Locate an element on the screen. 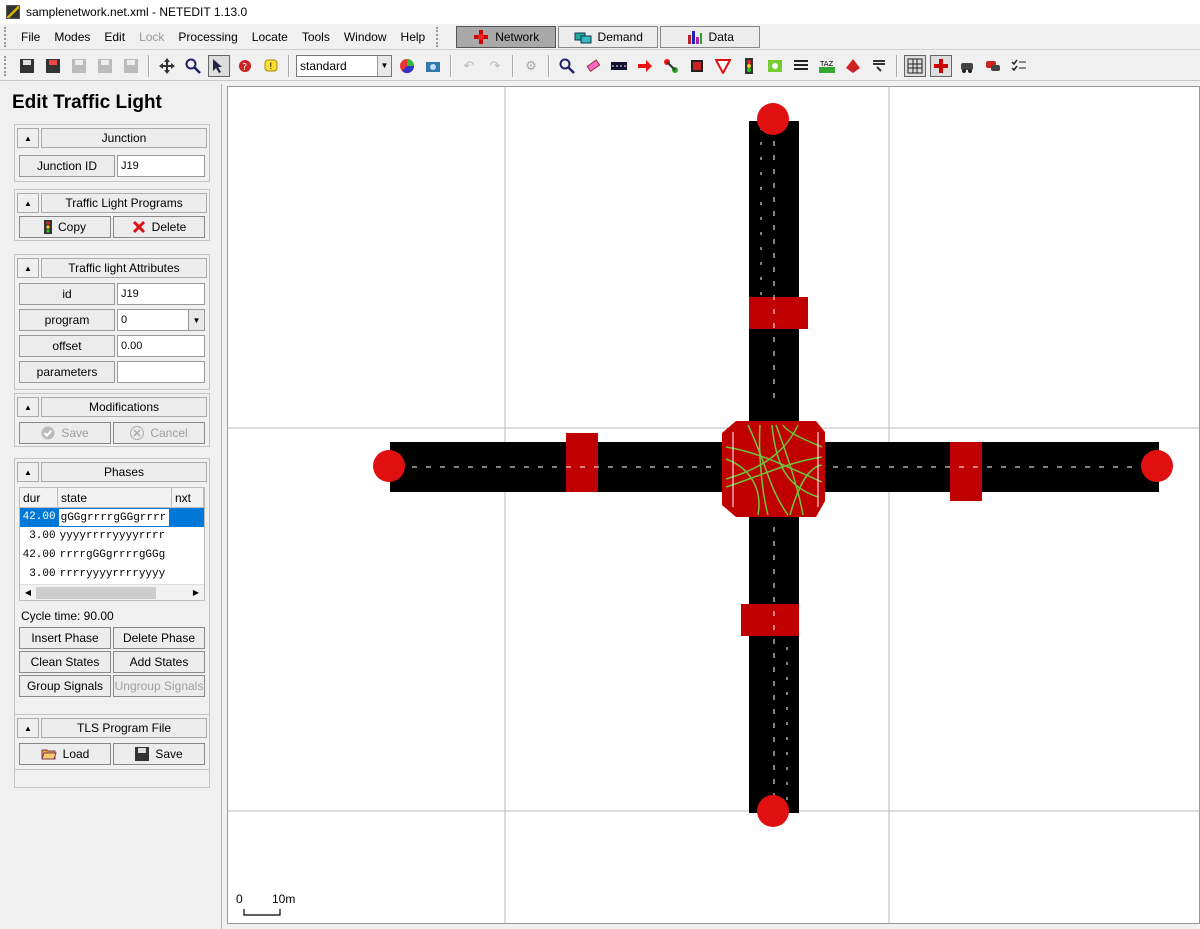 The width and height of the screenshot is (1200, 929). menu-lock: Lock is located at coordinates (151, 37).